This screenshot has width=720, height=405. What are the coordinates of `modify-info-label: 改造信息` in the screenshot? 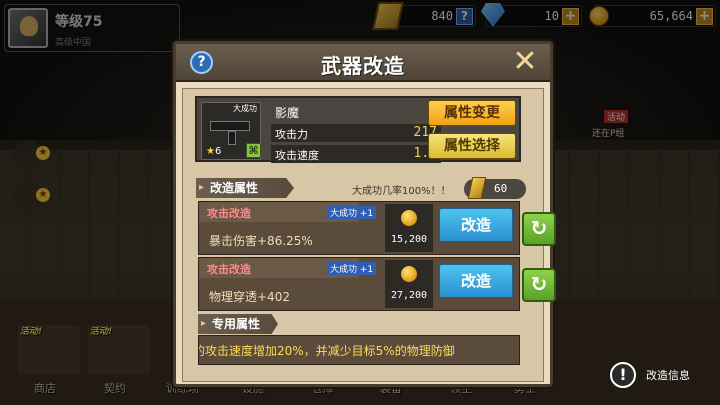 It's located at (668, 375).